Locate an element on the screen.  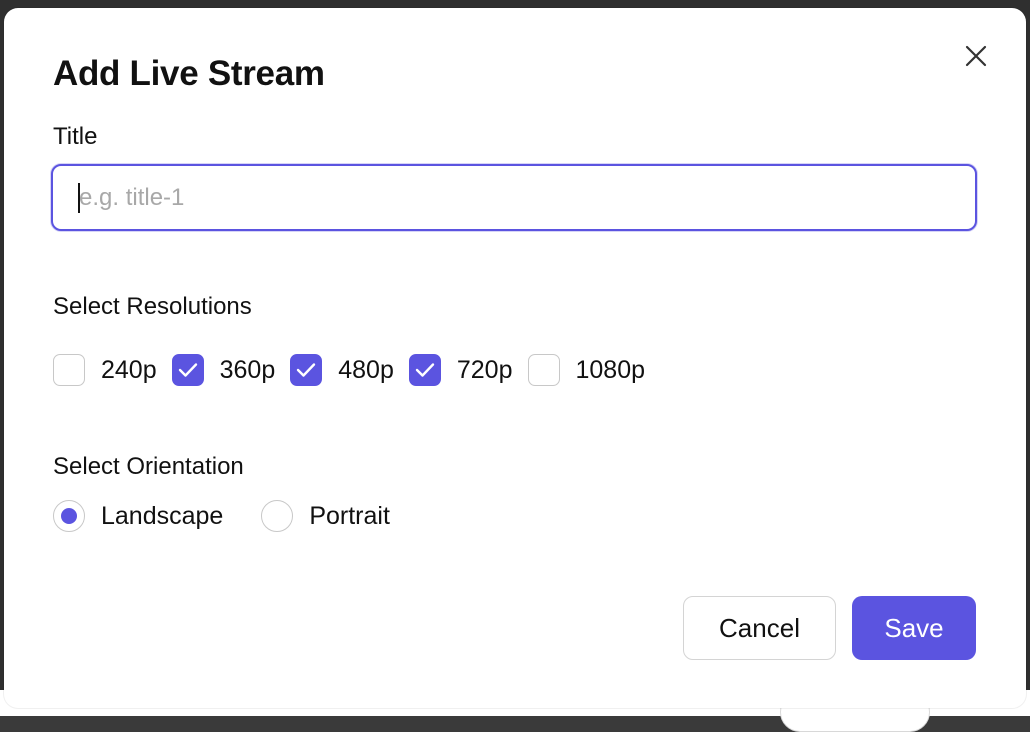
orientation-label: Select Orientation is located at coordinates (148, 466).